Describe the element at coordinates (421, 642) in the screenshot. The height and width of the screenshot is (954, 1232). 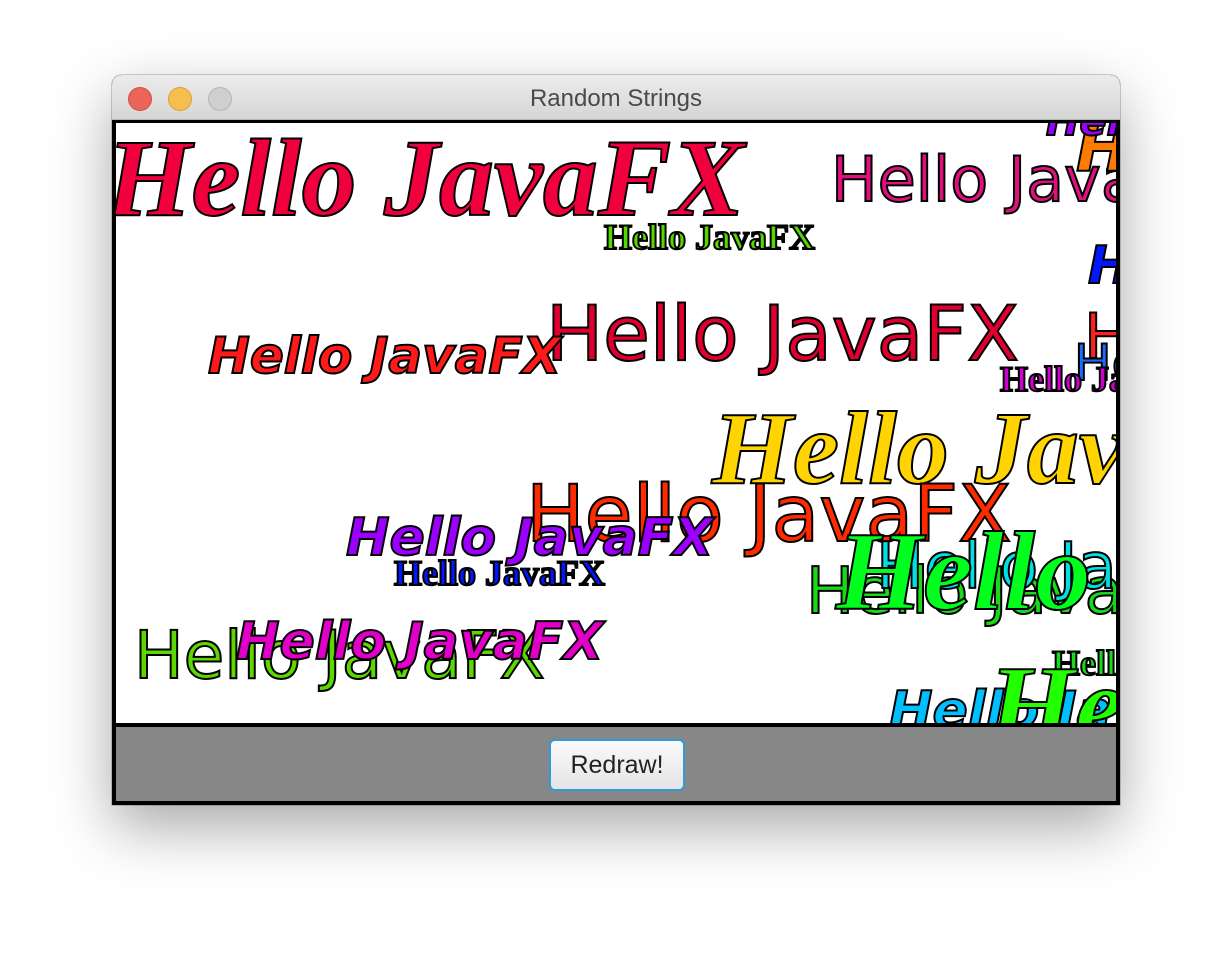
I see `random-string-20: Hello JavaFX` at that location.